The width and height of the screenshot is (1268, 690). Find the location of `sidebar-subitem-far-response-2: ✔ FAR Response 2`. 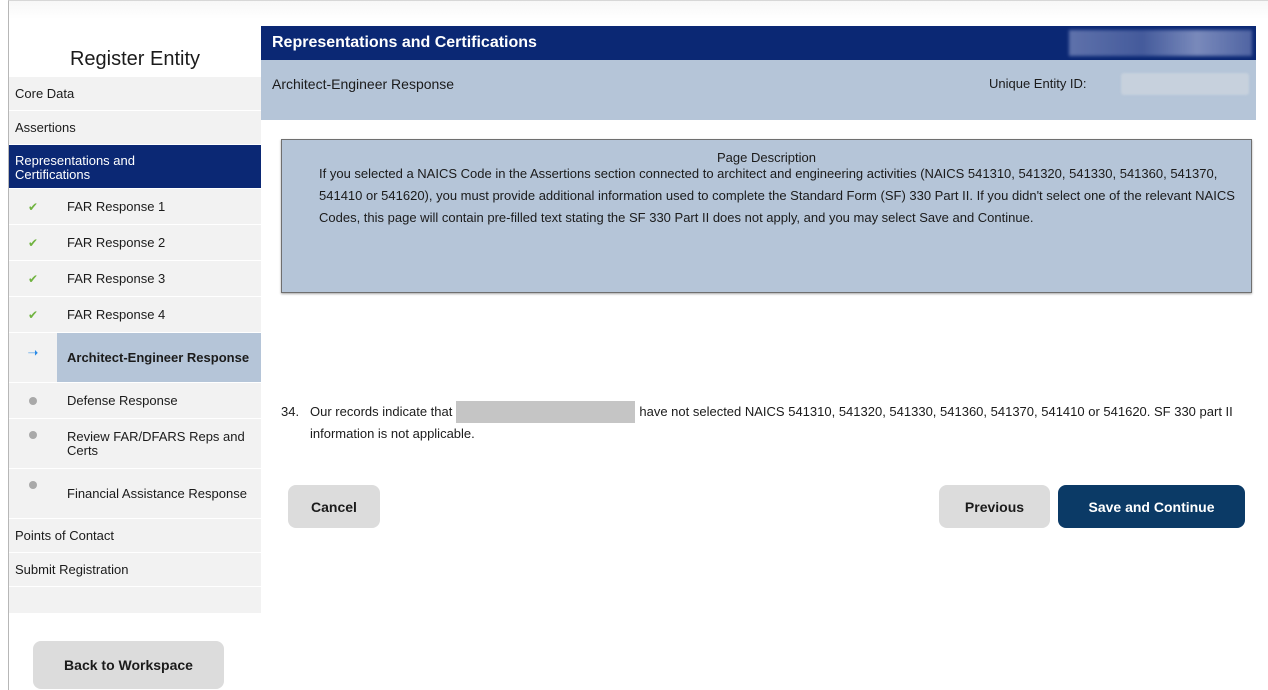

sidebar-subitem-far-response-2: ✔ FAR Response 2 is located at coordinates (135, 243).